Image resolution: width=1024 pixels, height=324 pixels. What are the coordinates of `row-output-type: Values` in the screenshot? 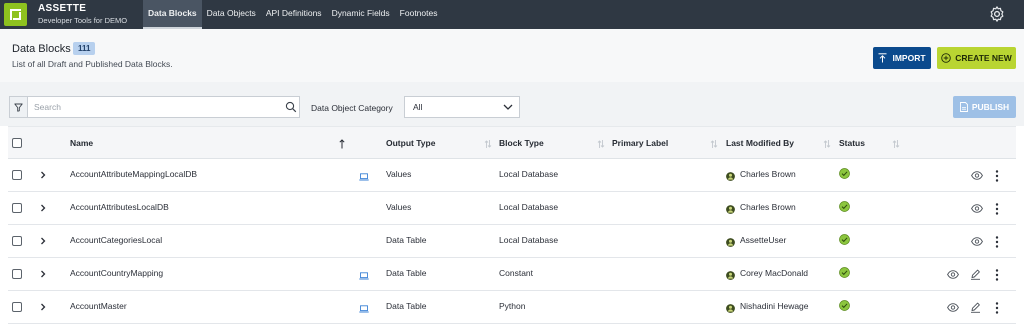 It's located at (399, 207).